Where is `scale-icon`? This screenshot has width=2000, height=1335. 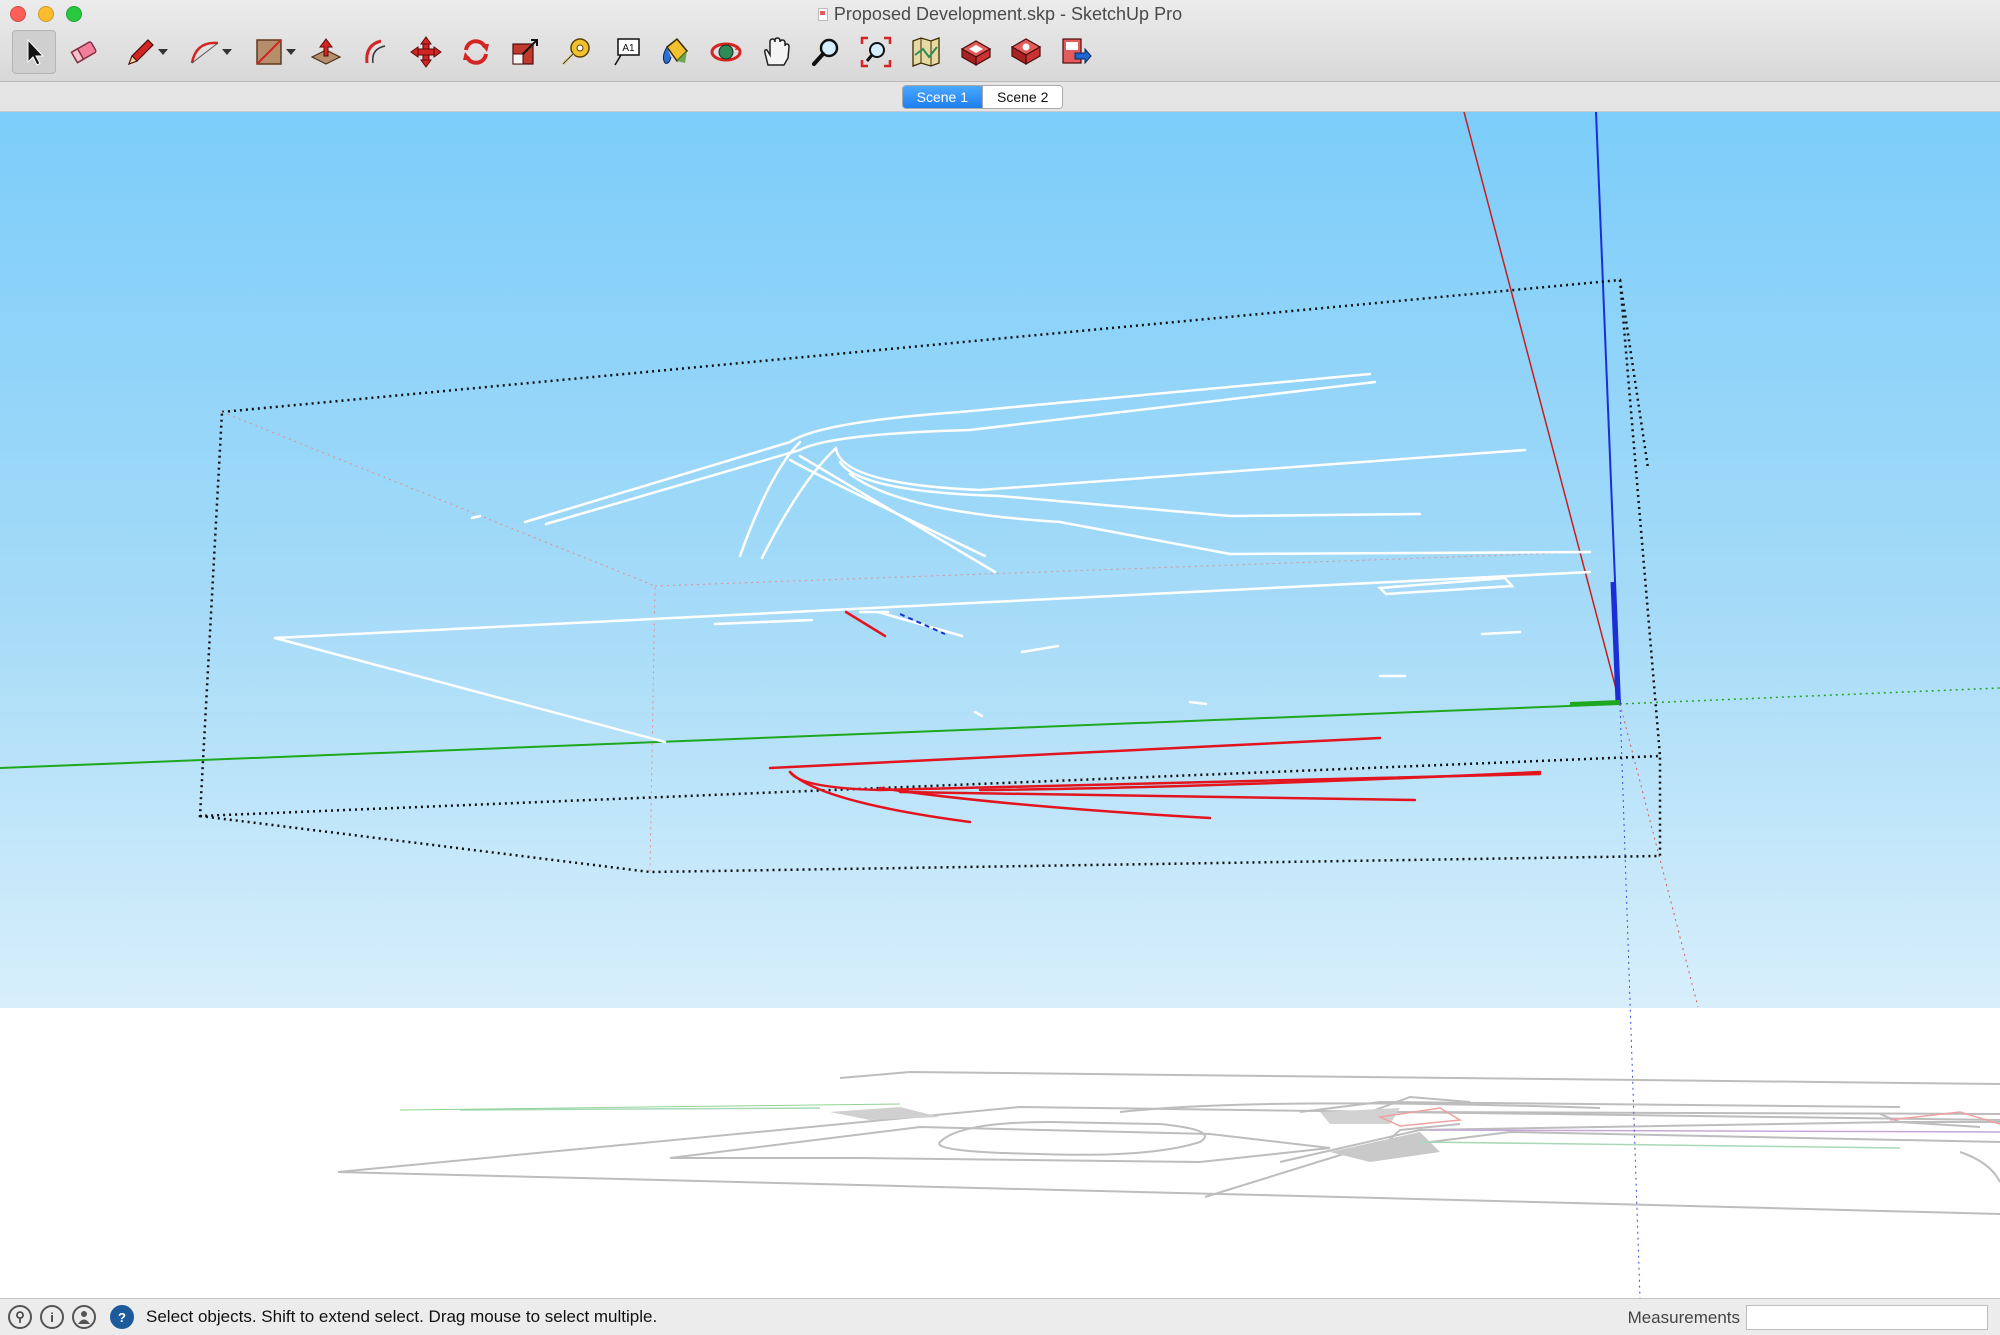 scale-icon is located at coordinates (525, 52).